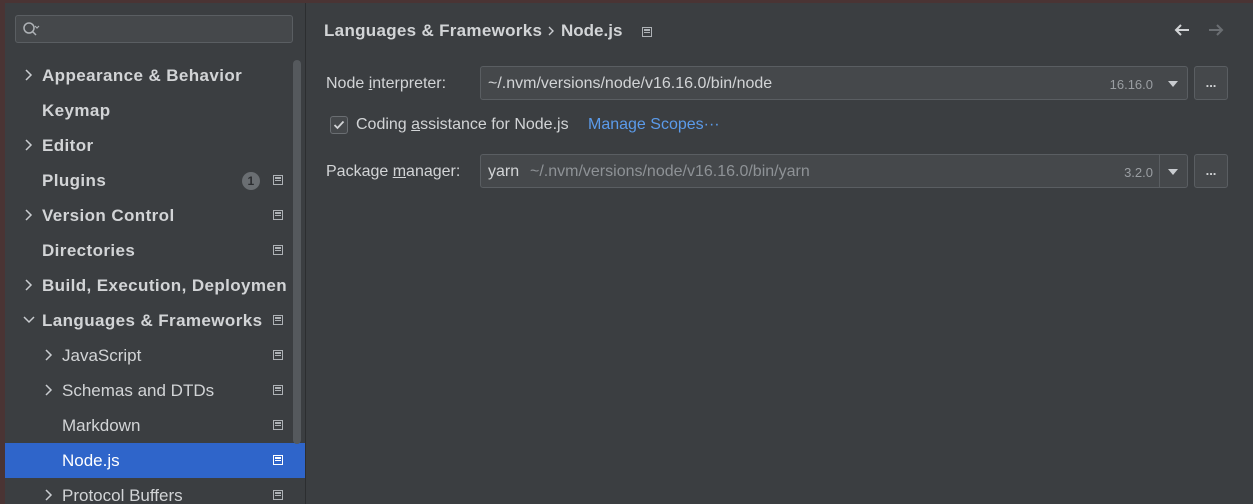  What do you see at coordinates (101, 425) in the screenshot?
I see `sidebar-item-label: Markdown` at bounding box center [101, 425].